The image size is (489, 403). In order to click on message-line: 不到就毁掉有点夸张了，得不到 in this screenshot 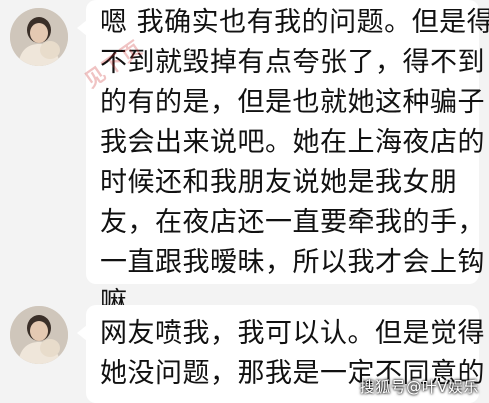, I will do `click(292, 62)`.